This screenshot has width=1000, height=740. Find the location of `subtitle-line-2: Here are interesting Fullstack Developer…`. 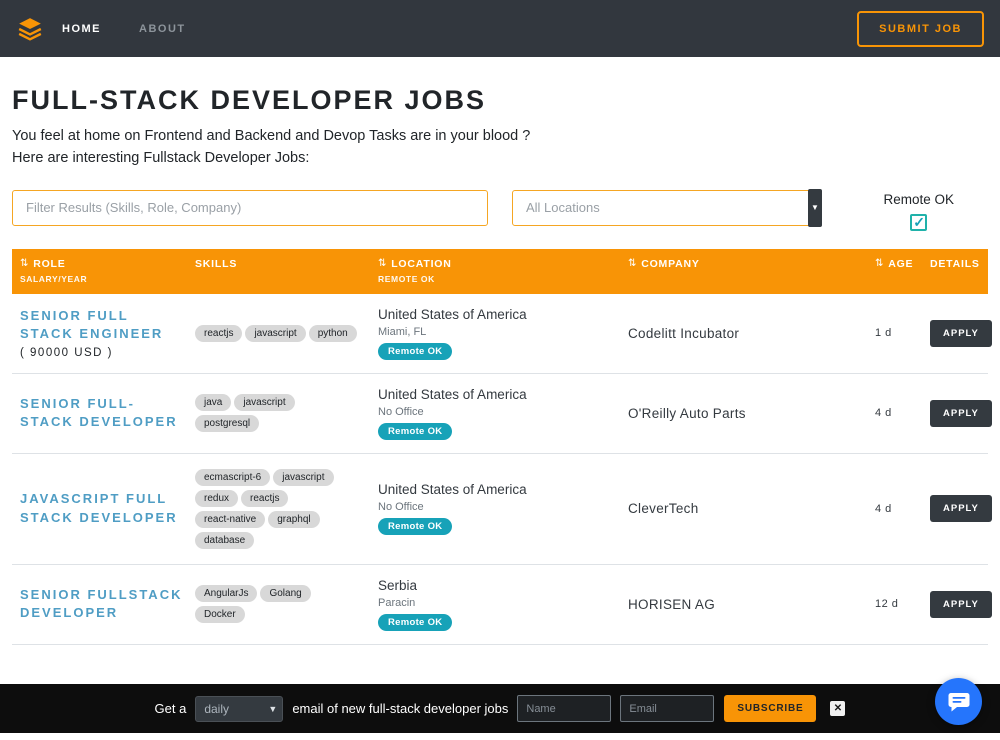

subtitle-line-2: Here are interesting Fullstack Developer… is located at coordinates (161, 157).